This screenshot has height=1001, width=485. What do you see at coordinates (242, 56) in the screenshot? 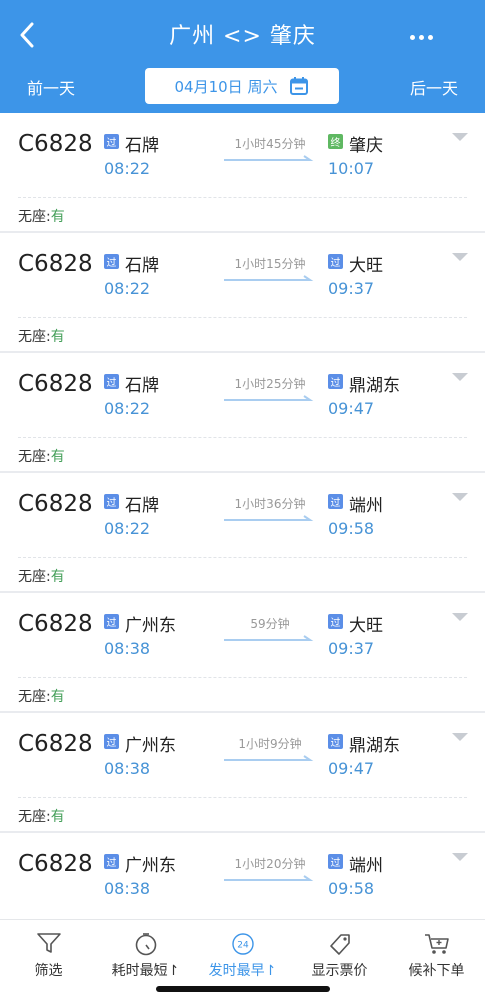
I see `header: 广州 <> 肇庆 前一天 04月10日 周六 后一天` at bounding box center [242, 56].